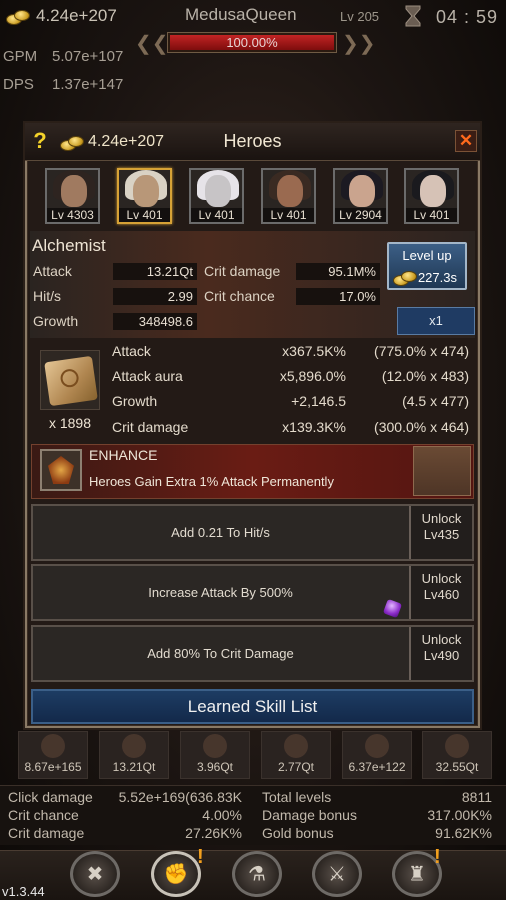 The width and height of the screenshot is (506, 900). What do you see at coordinates (425, 376) in the screenshot?
I see `scroll-stat-detail: (12.0% x 483)` at bounding box center [425, 376].